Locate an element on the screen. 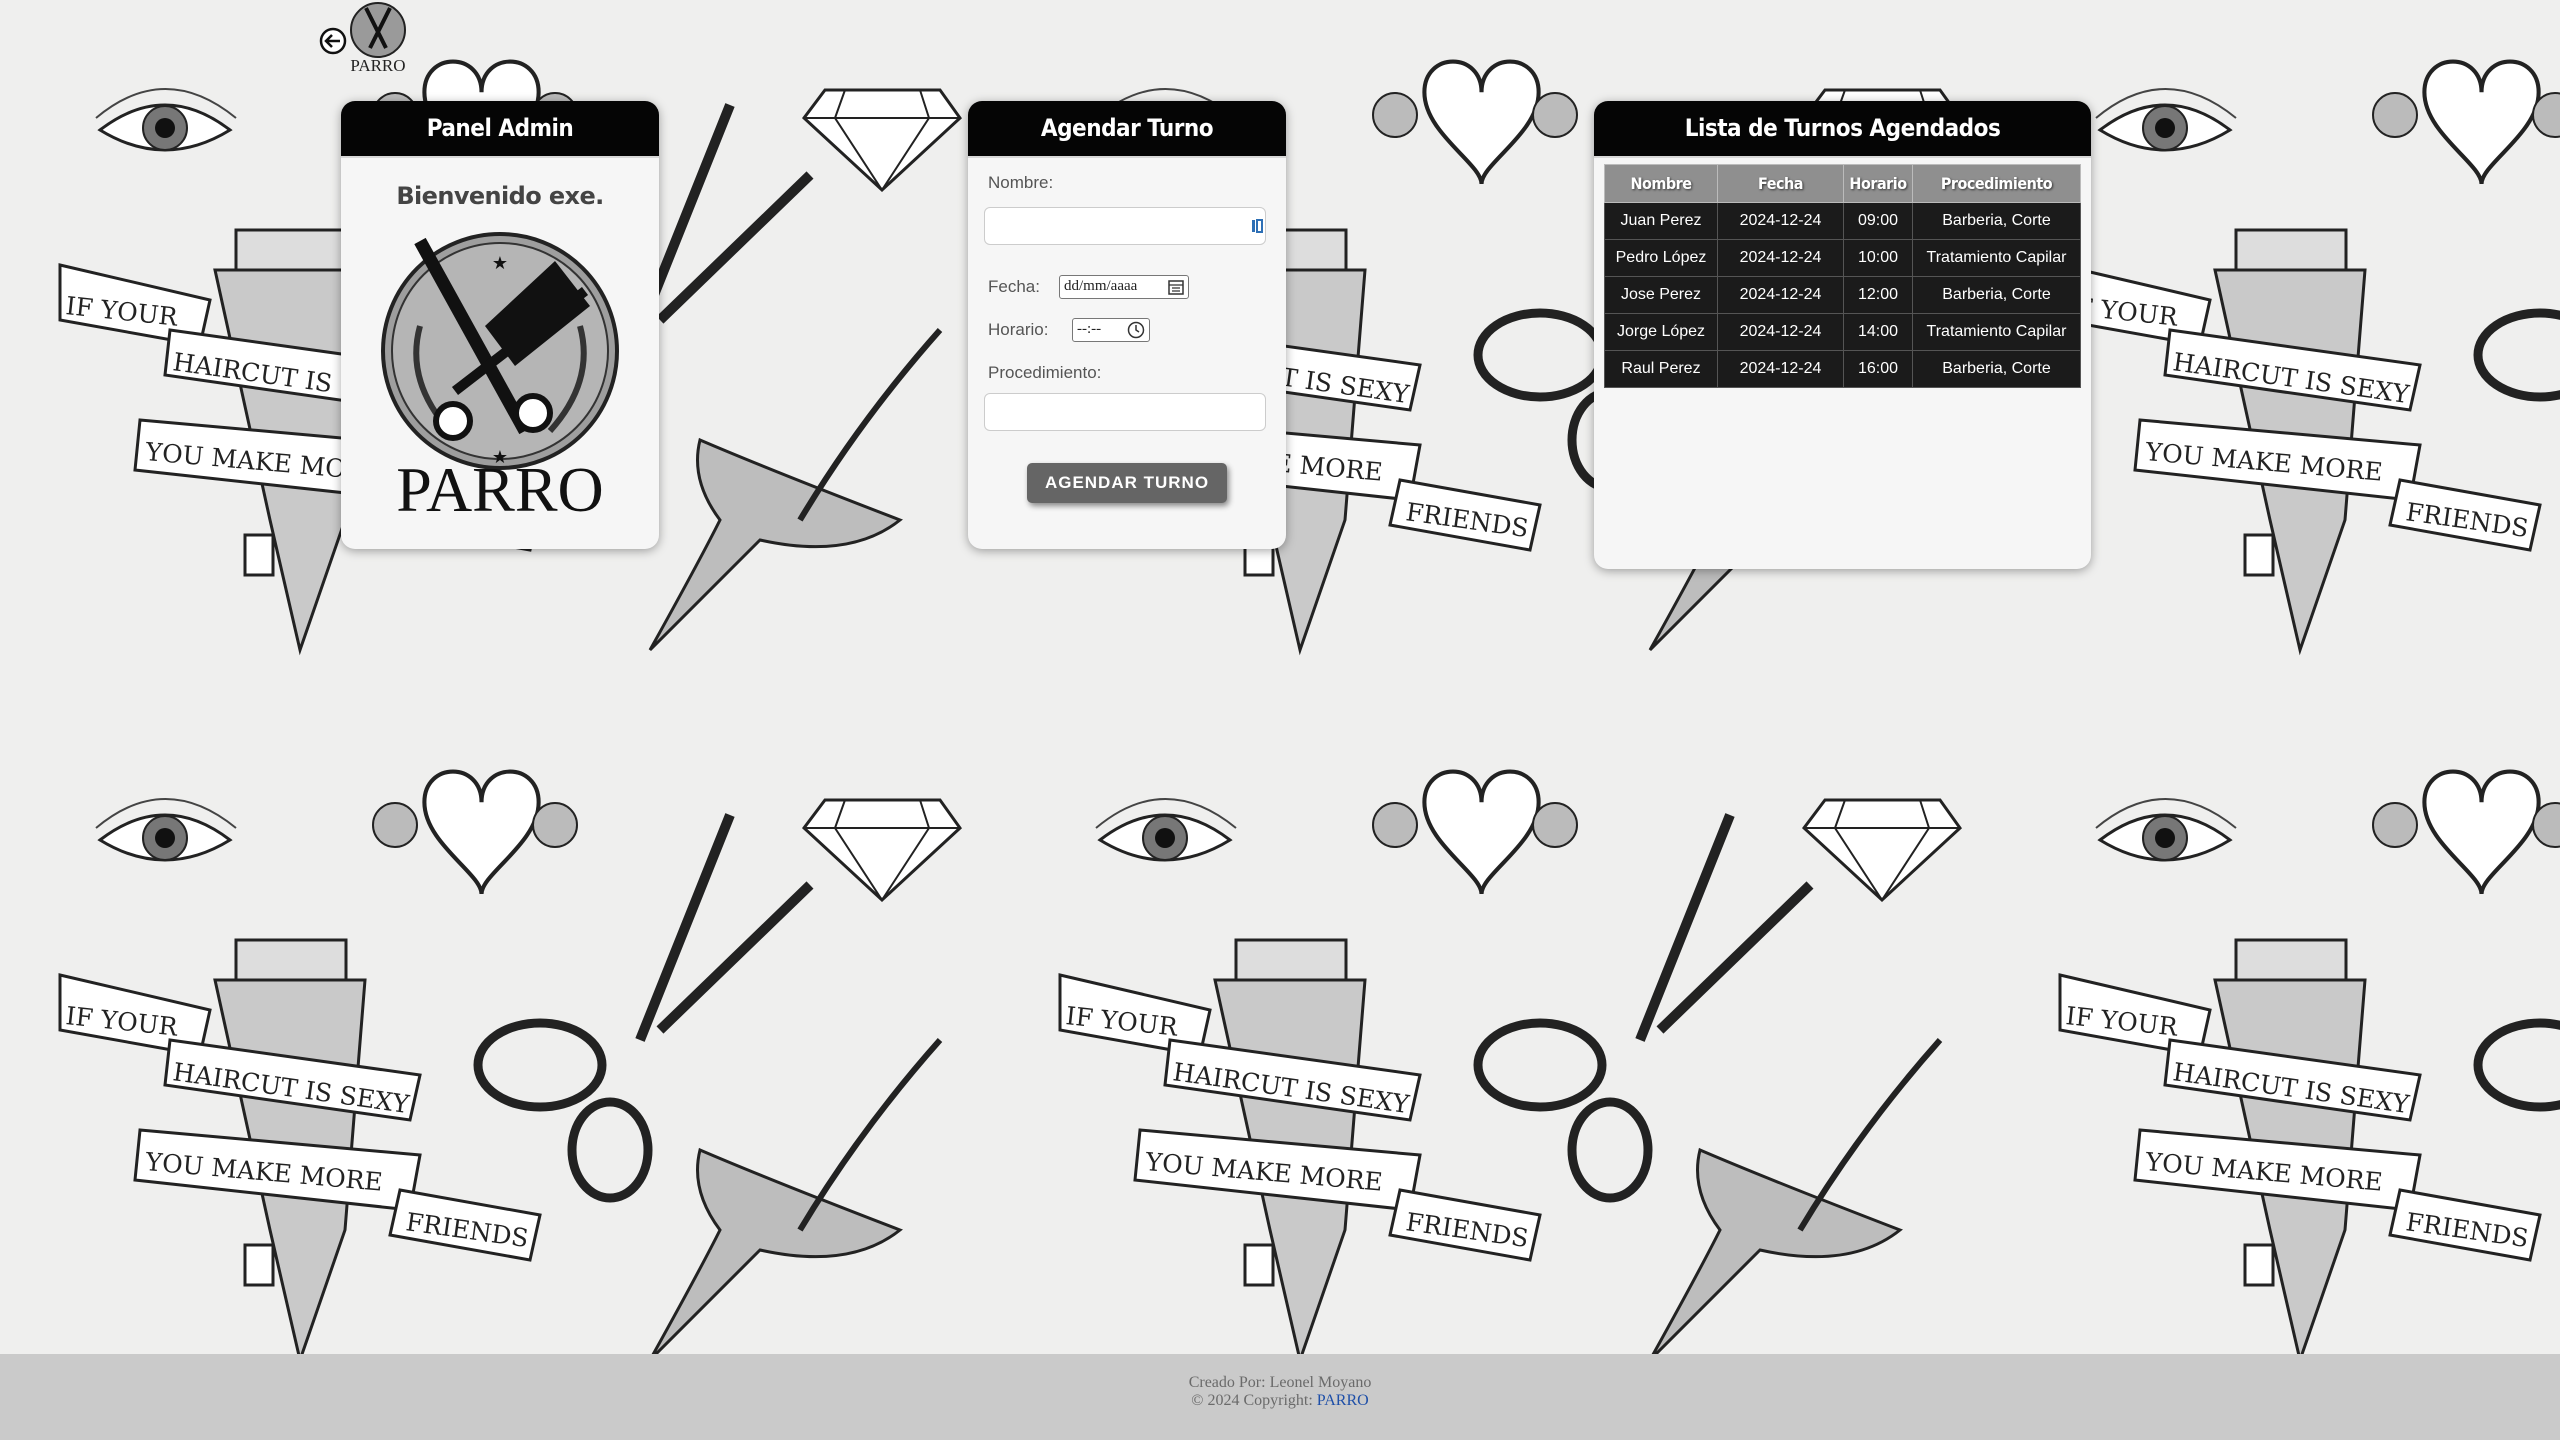 This screenshot has height=1440, width=2560. nombre-input is located at coordinates (1125, 226).